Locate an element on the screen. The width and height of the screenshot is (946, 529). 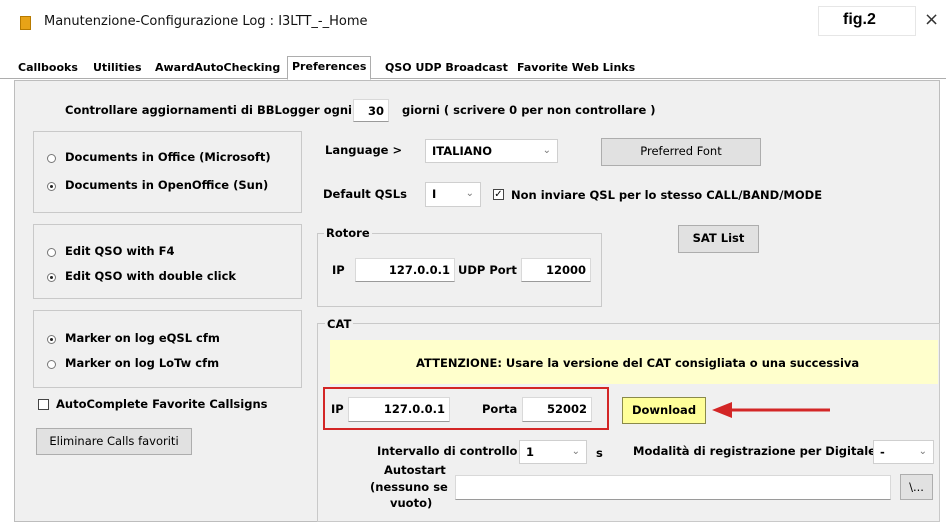
marker-group is located at coordinates (167, 349).